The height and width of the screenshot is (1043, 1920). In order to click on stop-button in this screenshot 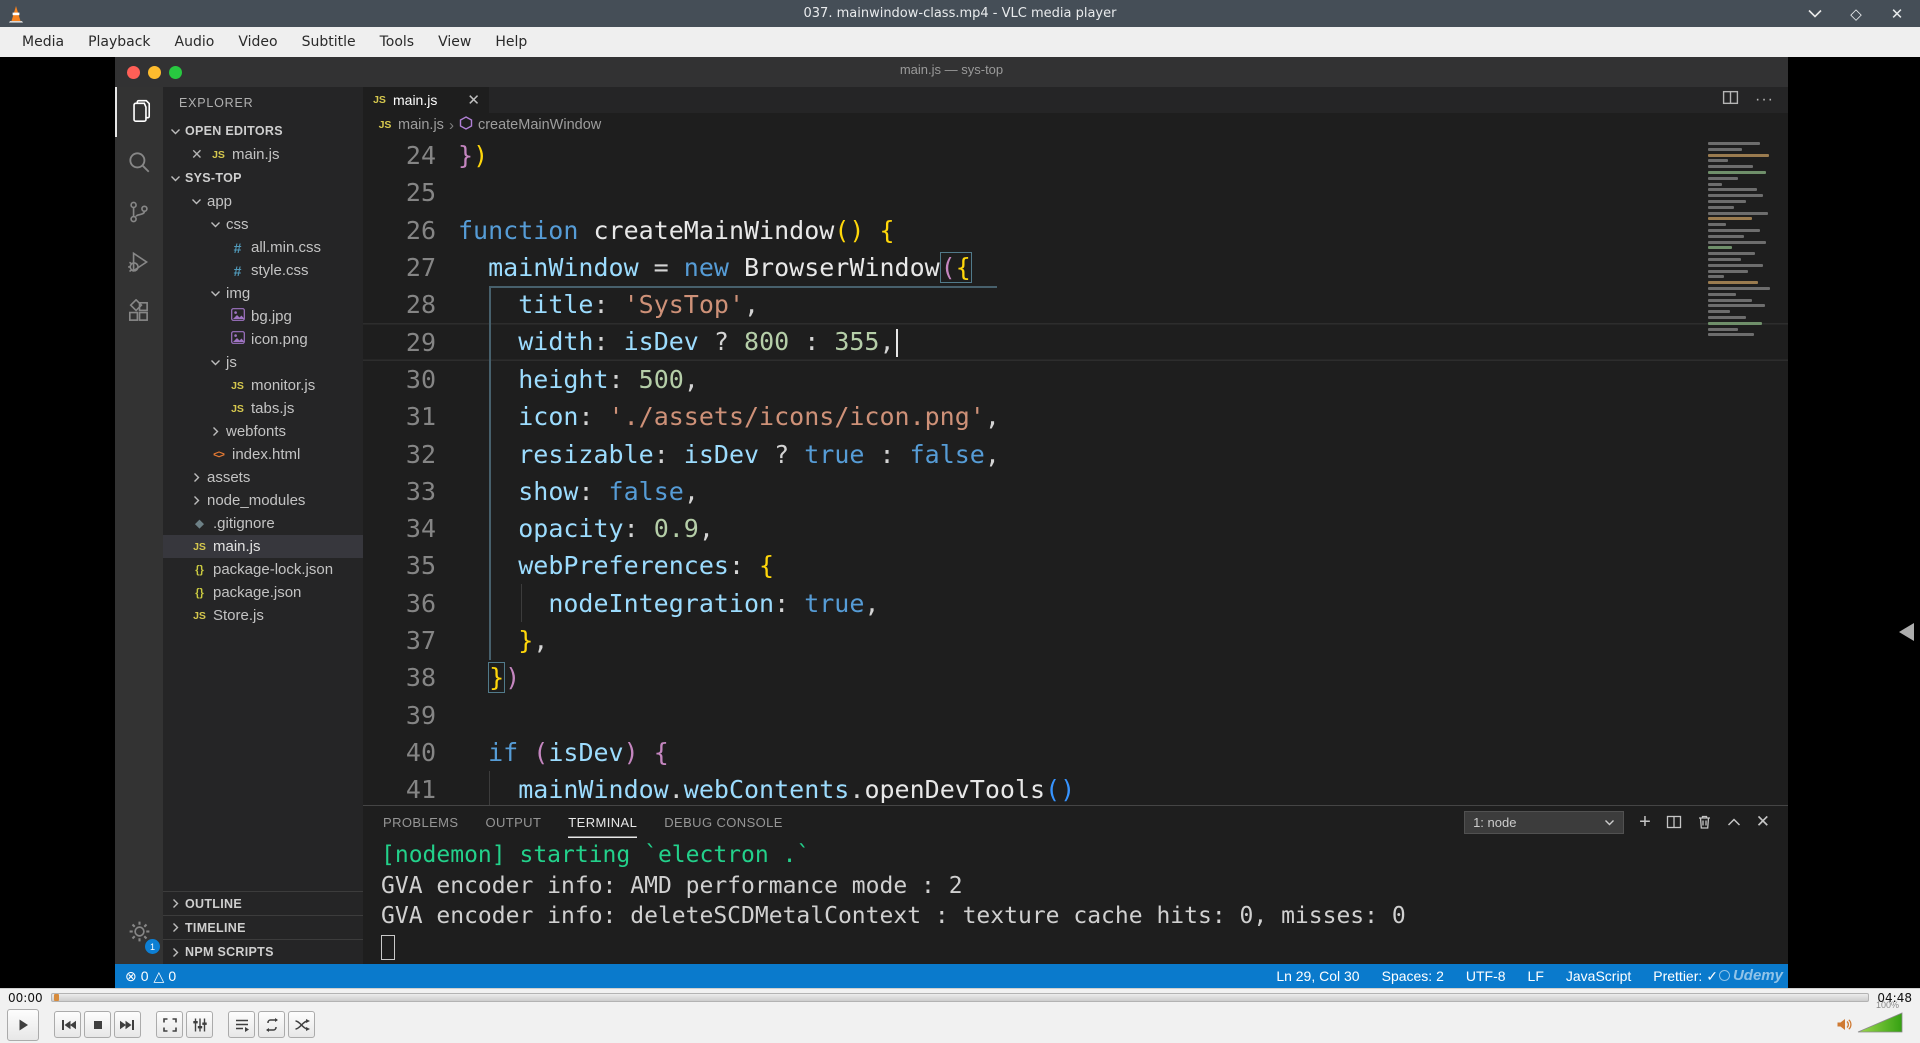, I will do `click(97, 1024)`.